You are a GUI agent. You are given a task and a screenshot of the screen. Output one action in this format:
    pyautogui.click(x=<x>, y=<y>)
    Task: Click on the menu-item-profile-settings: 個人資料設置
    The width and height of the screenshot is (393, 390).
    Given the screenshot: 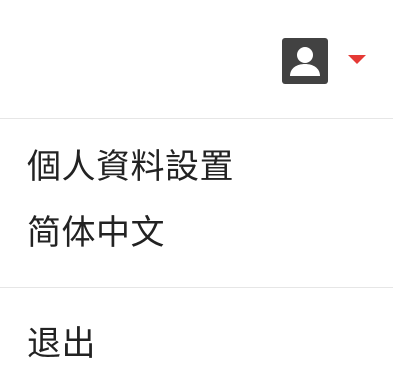 What is the action you would take?
    pyautogui.click(x=130, y=167)
    